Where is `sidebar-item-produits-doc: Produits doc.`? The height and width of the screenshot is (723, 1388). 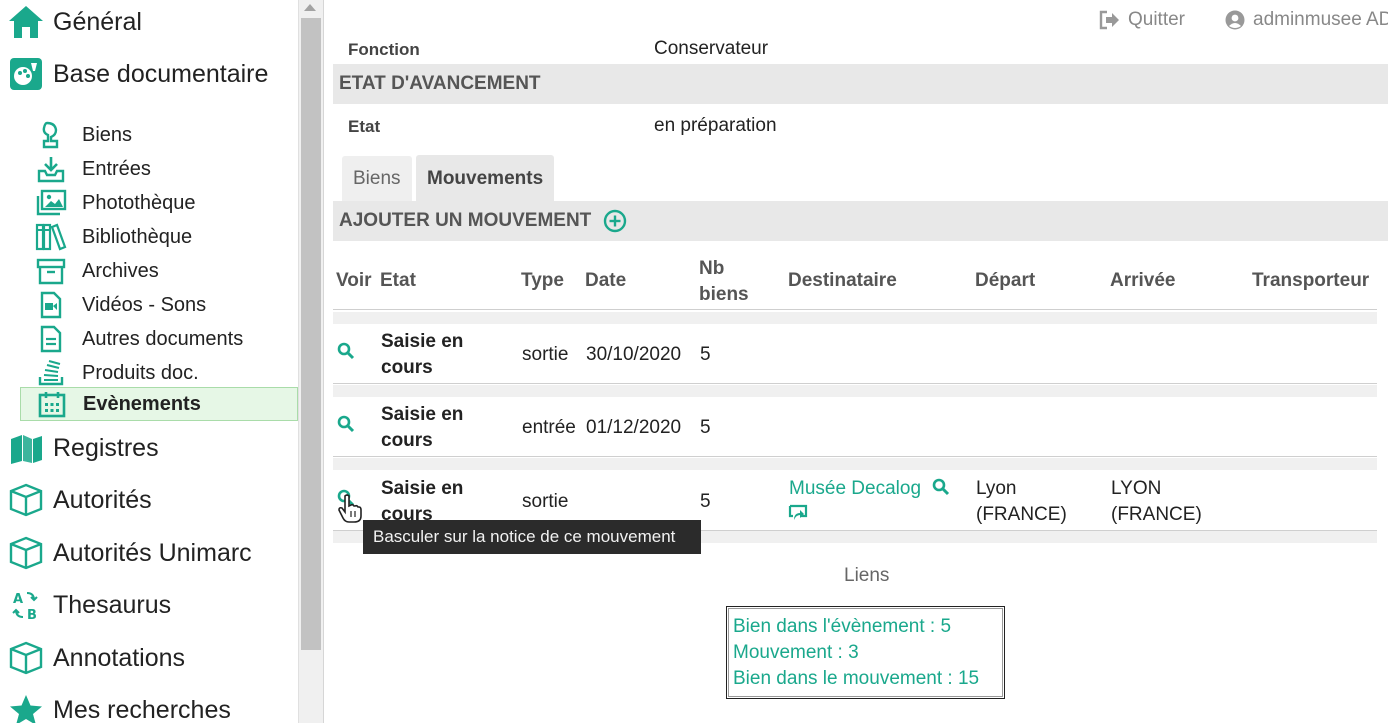 sidebar-item-produits-doc: Produits doc. is located at coordinates (159, 373).